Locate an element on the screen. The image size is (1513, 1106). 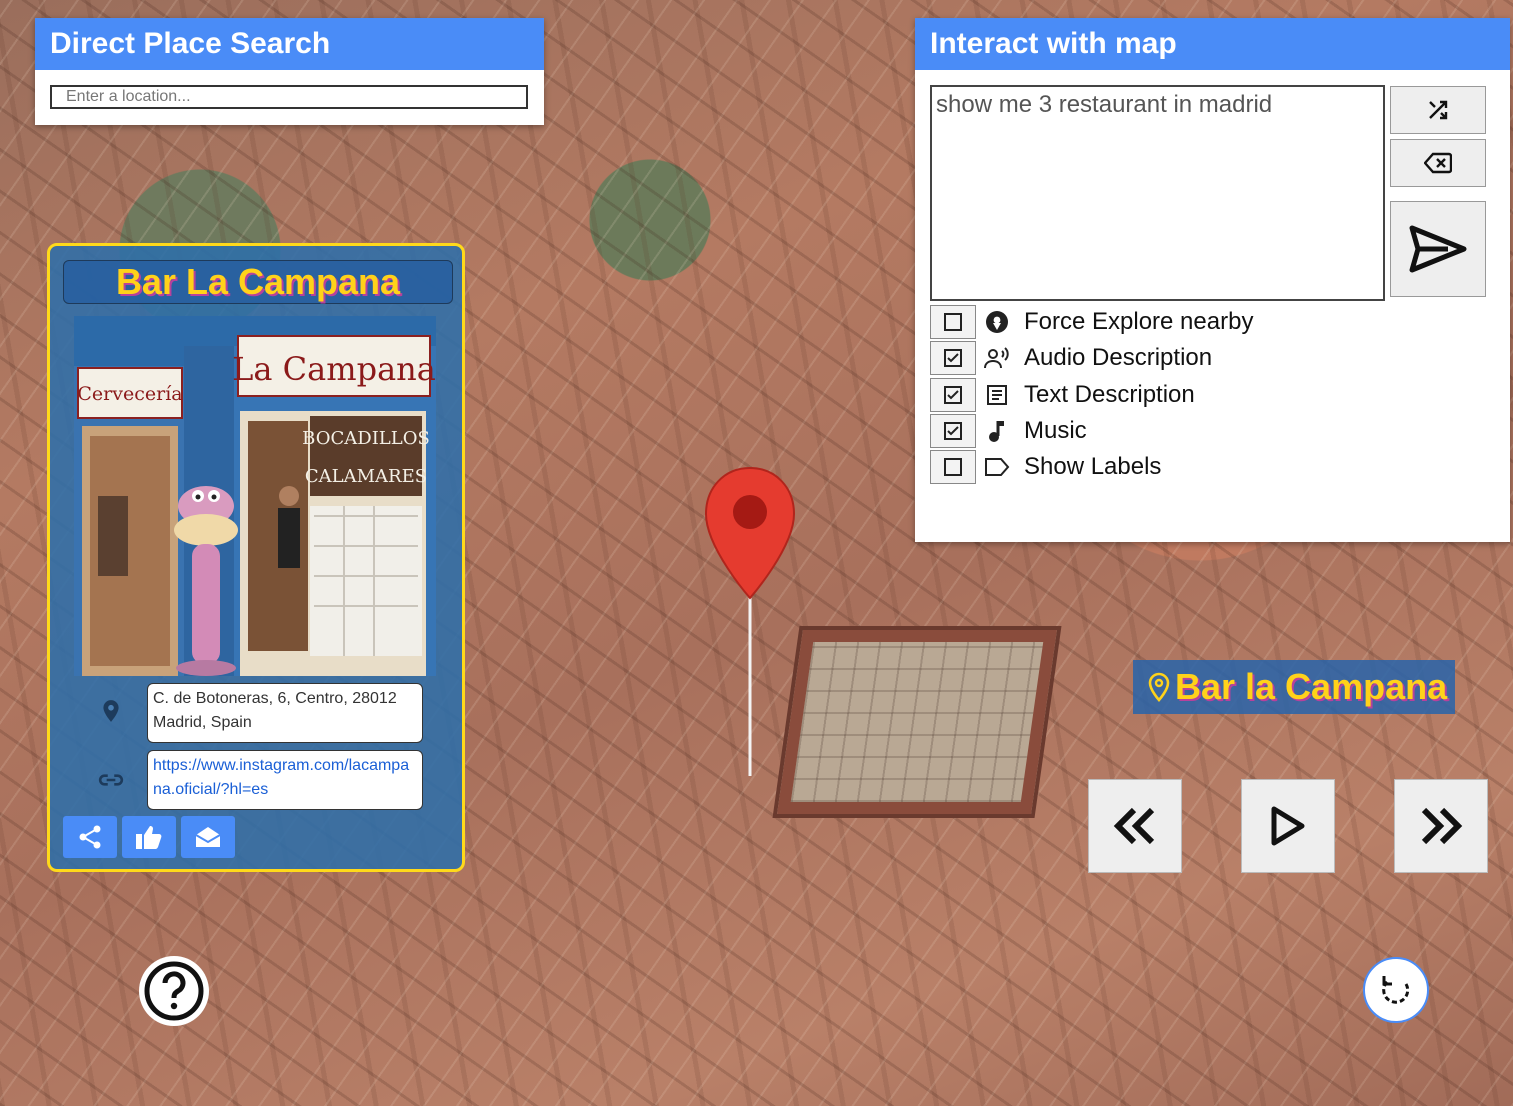
speaking-person-icon is located at coordinates (996, 358).